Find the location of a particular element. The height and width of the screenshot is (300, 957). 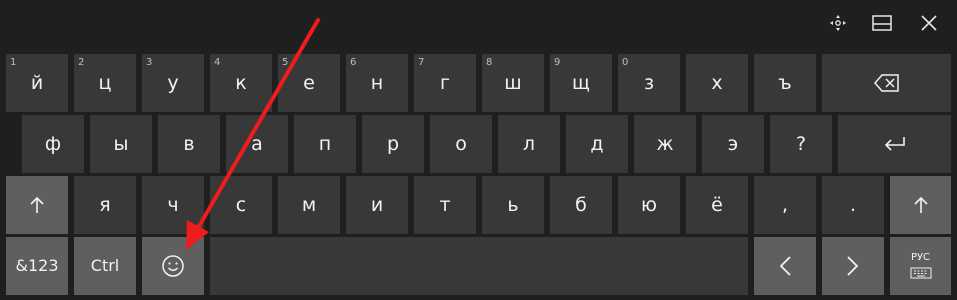

shift-key-right is located at coordinates (920, 205).